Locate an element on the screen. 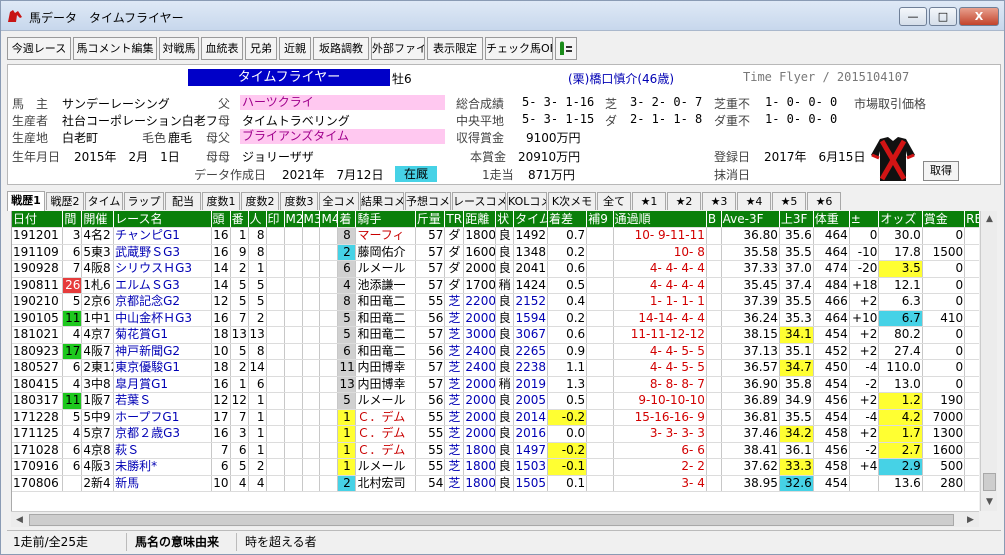 The height and width of the screenshot is (555, 1005). table-cell: 11 is located at coordinates (72, 318).